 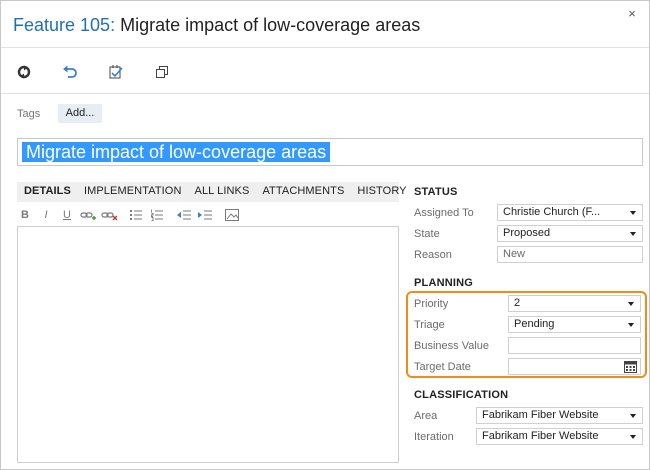 What do you see at coordinates (570, 233) in the screenshot?
I see `state-dropdown: Proposed` at bounding box center [570, 233].